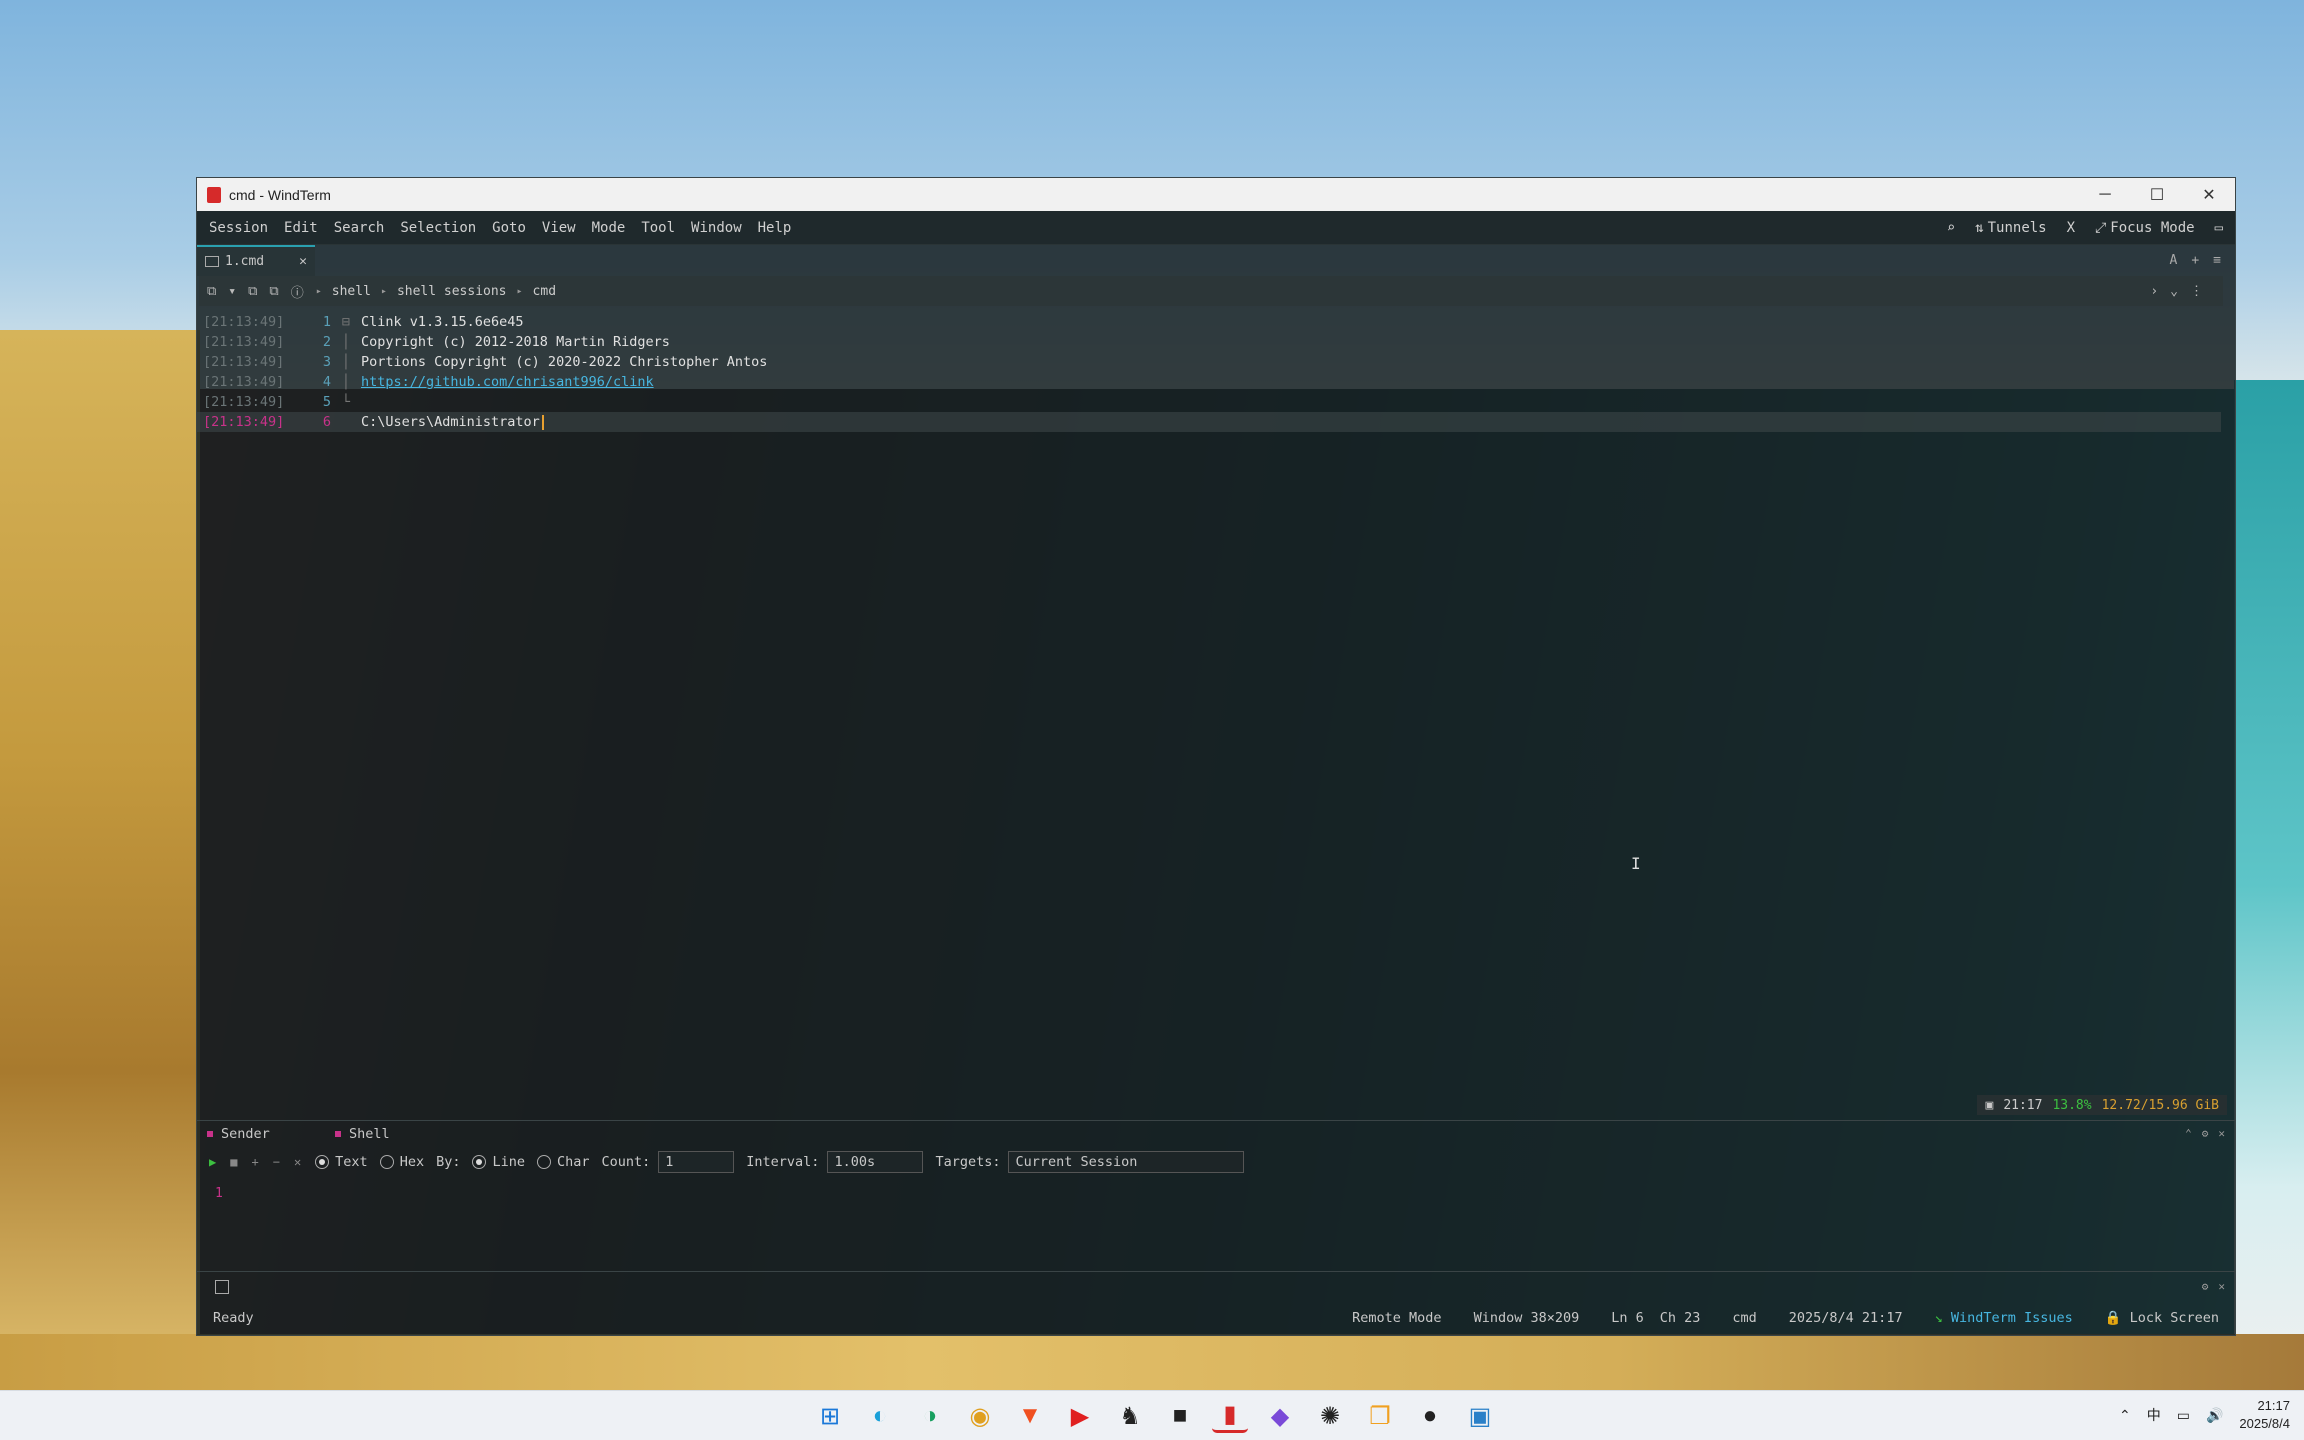 Image resolution: width=2304 pixels, height=1440 pixels. I want to click on close-button: ✕, so click(2209, 194).